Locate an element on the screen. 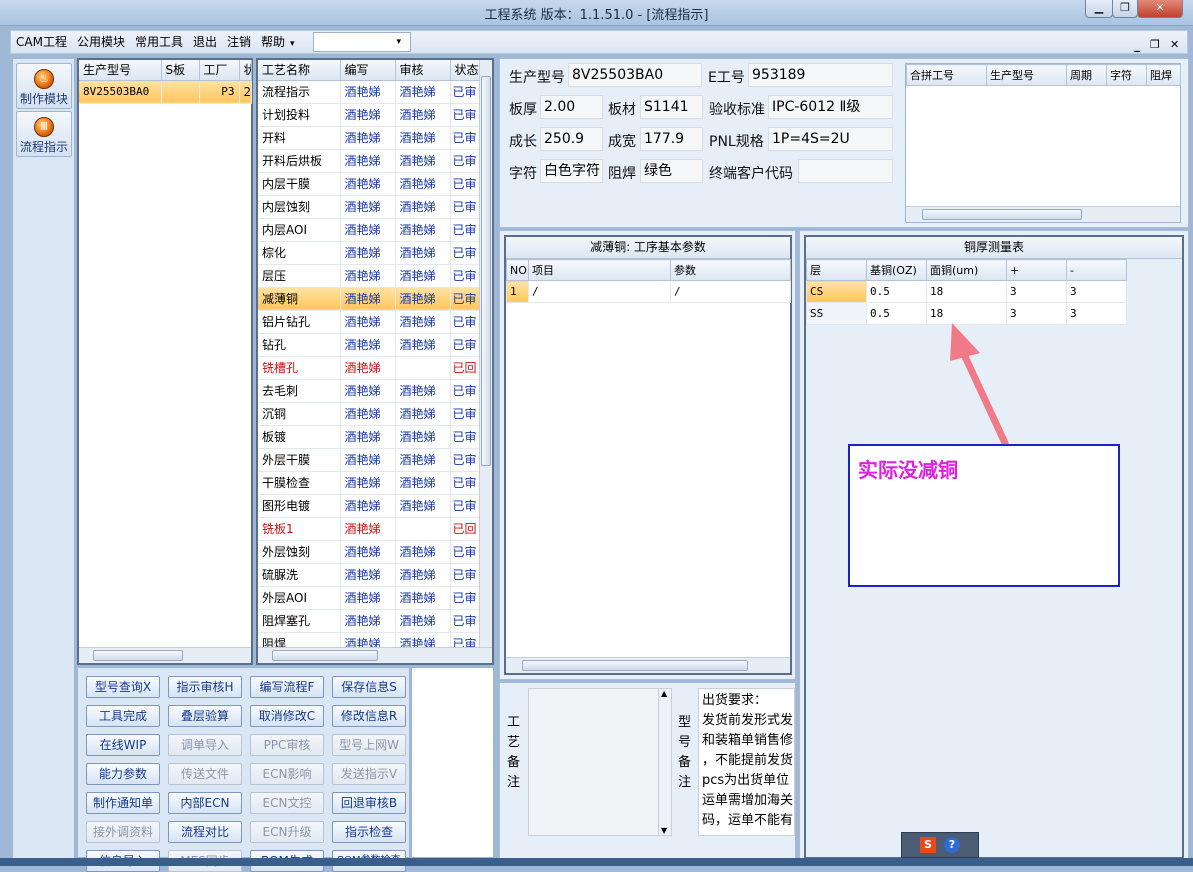 The image size is (1193, 872). col-header: 面铜(um) is located at coordinates (966, 270).